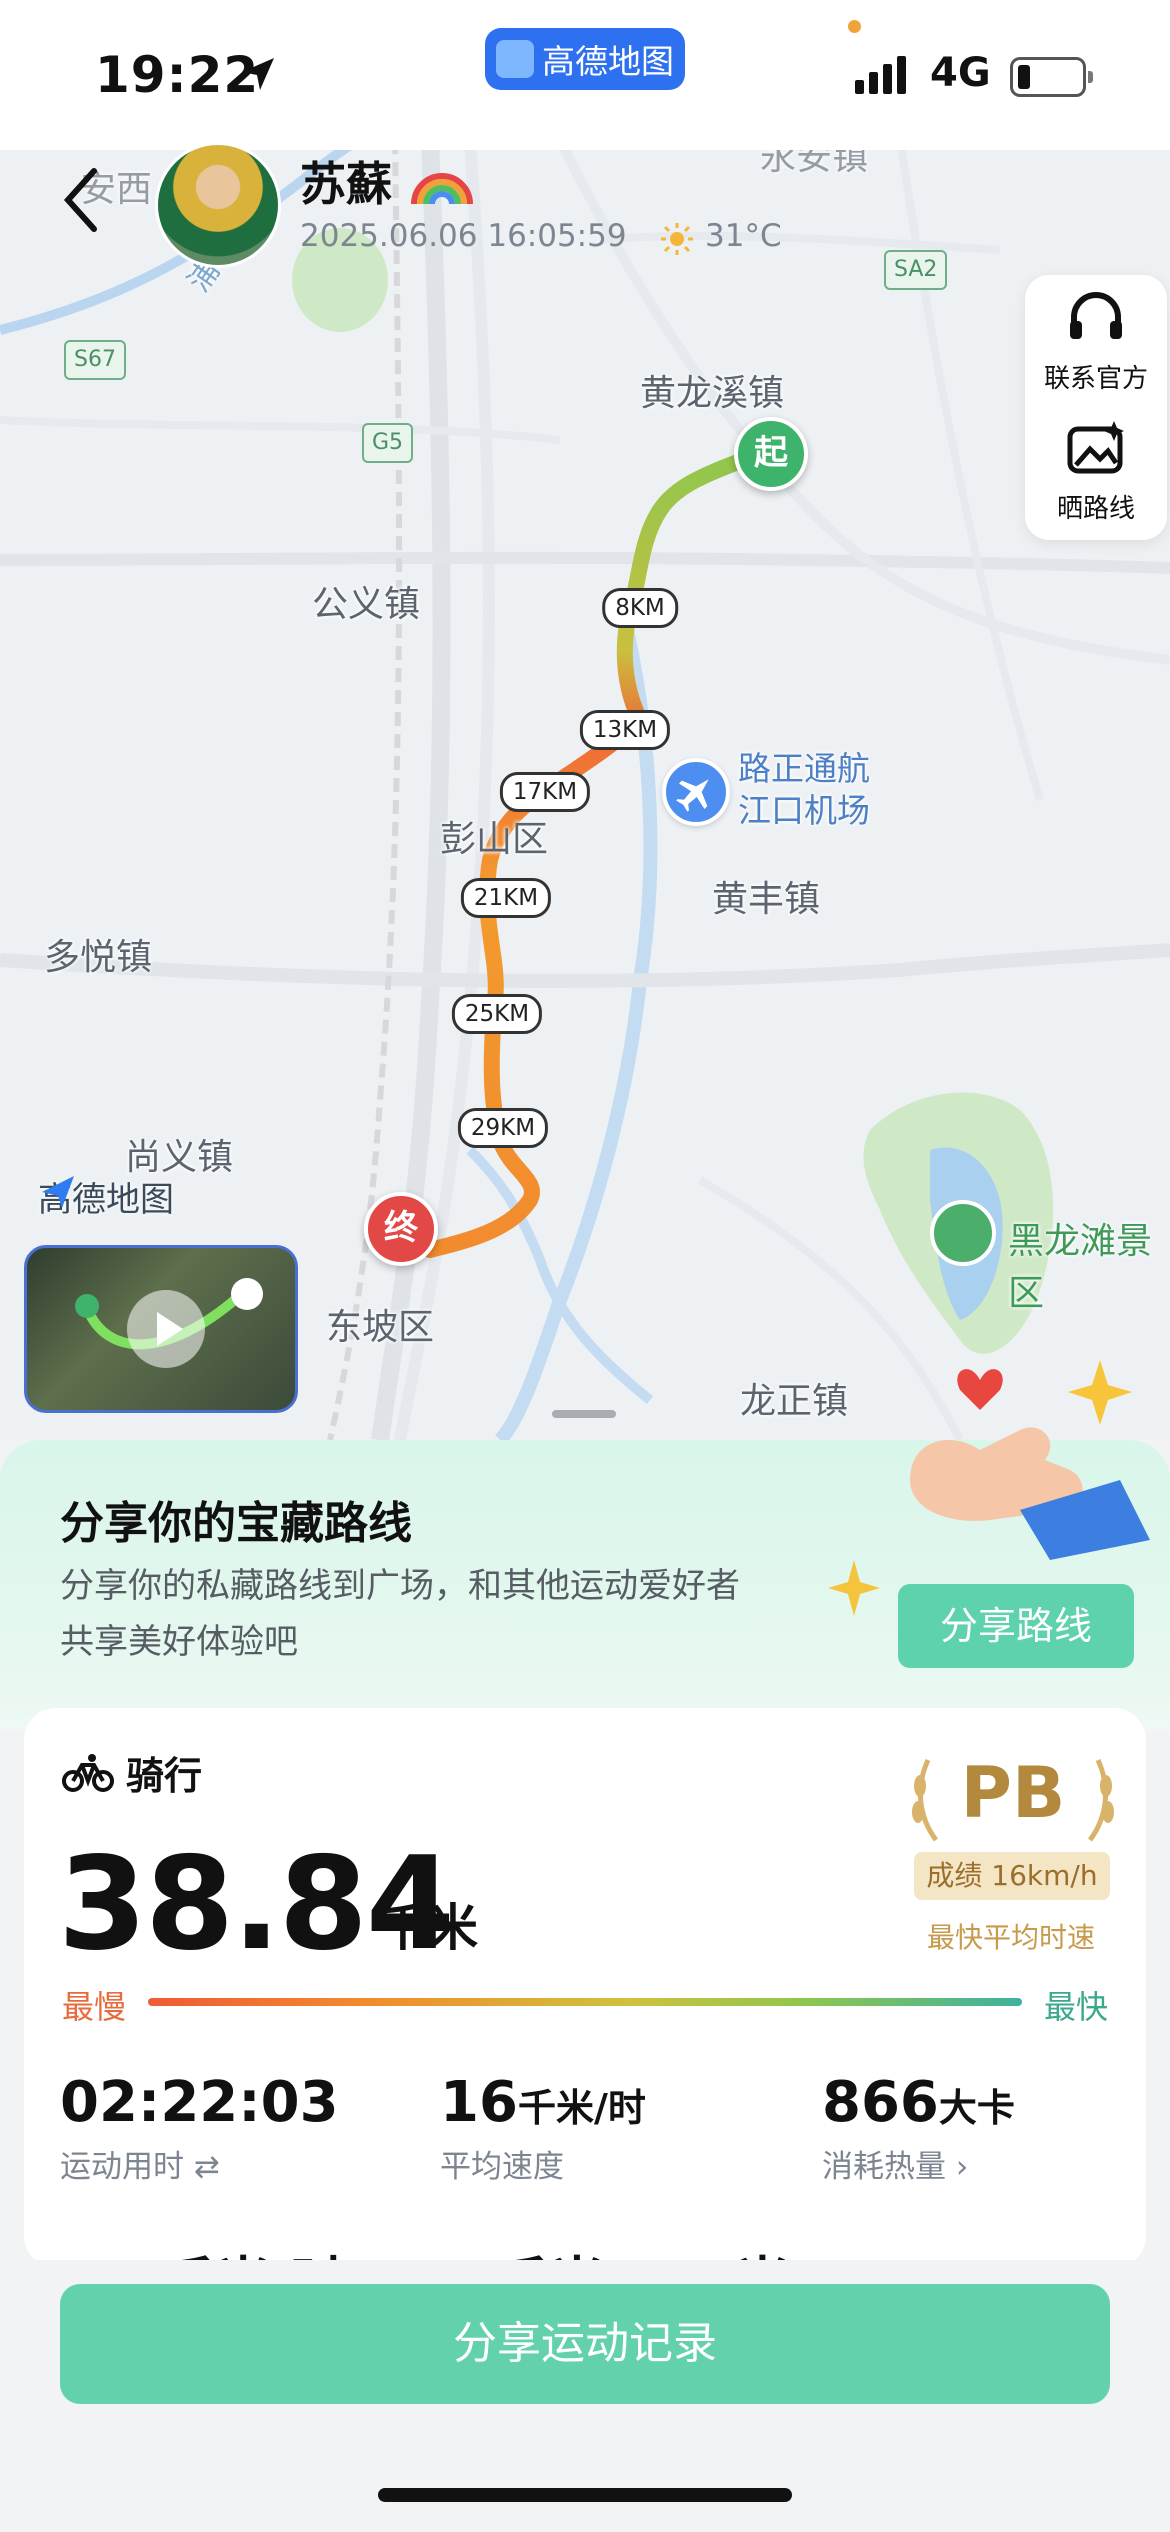 The image size is (1170, 2532). I want to click on back-chevron-icon, so click(80, 200).